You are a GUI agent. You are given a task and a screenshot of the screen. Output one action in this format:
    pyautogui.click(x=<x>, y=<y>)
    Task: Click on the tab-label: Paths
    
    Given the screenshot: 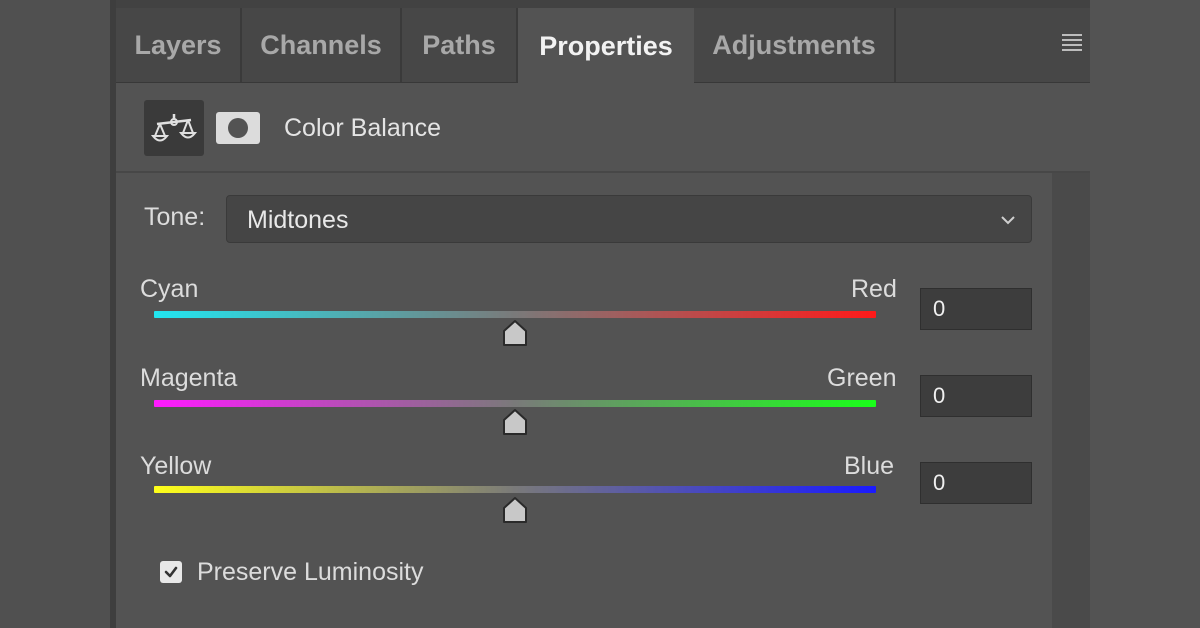 What is the action you would take?
    pyautogui.click(x=459, y=44)
    